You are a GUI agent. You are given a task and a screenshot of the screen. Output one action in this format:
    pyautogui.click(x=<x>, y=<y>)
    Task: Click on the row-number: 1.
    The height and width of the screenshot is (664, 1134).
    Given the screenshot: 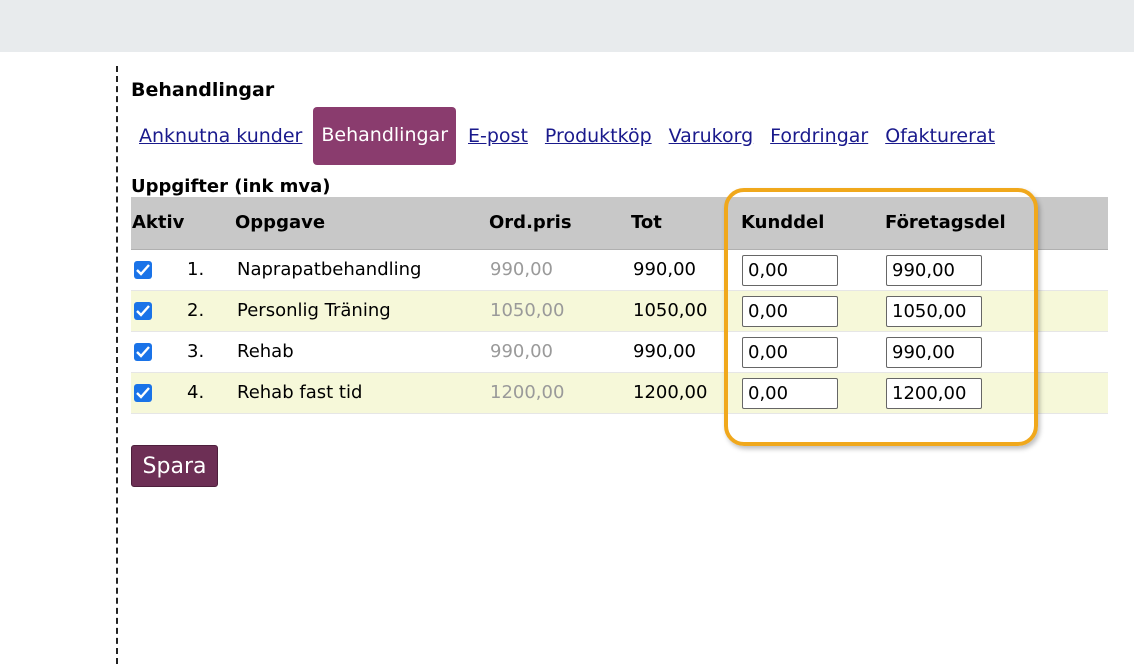 What is the action you would take?
    pyautogui.click(x=196, y=269)
    